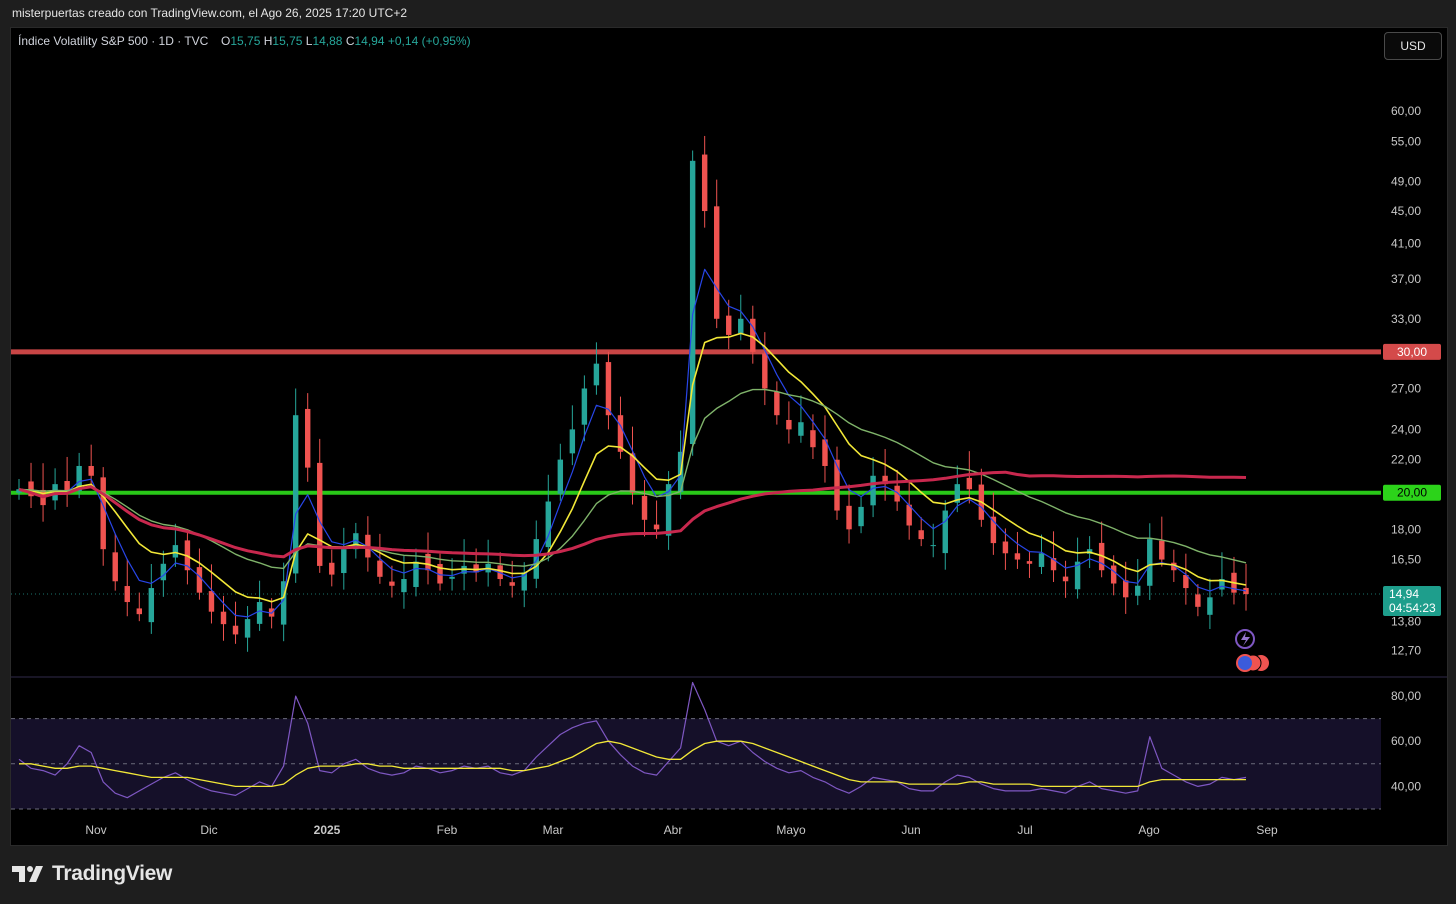  Describe the element at coordinates (327, 41) in the screenshot. I see `low-value: 14,88` at that location.